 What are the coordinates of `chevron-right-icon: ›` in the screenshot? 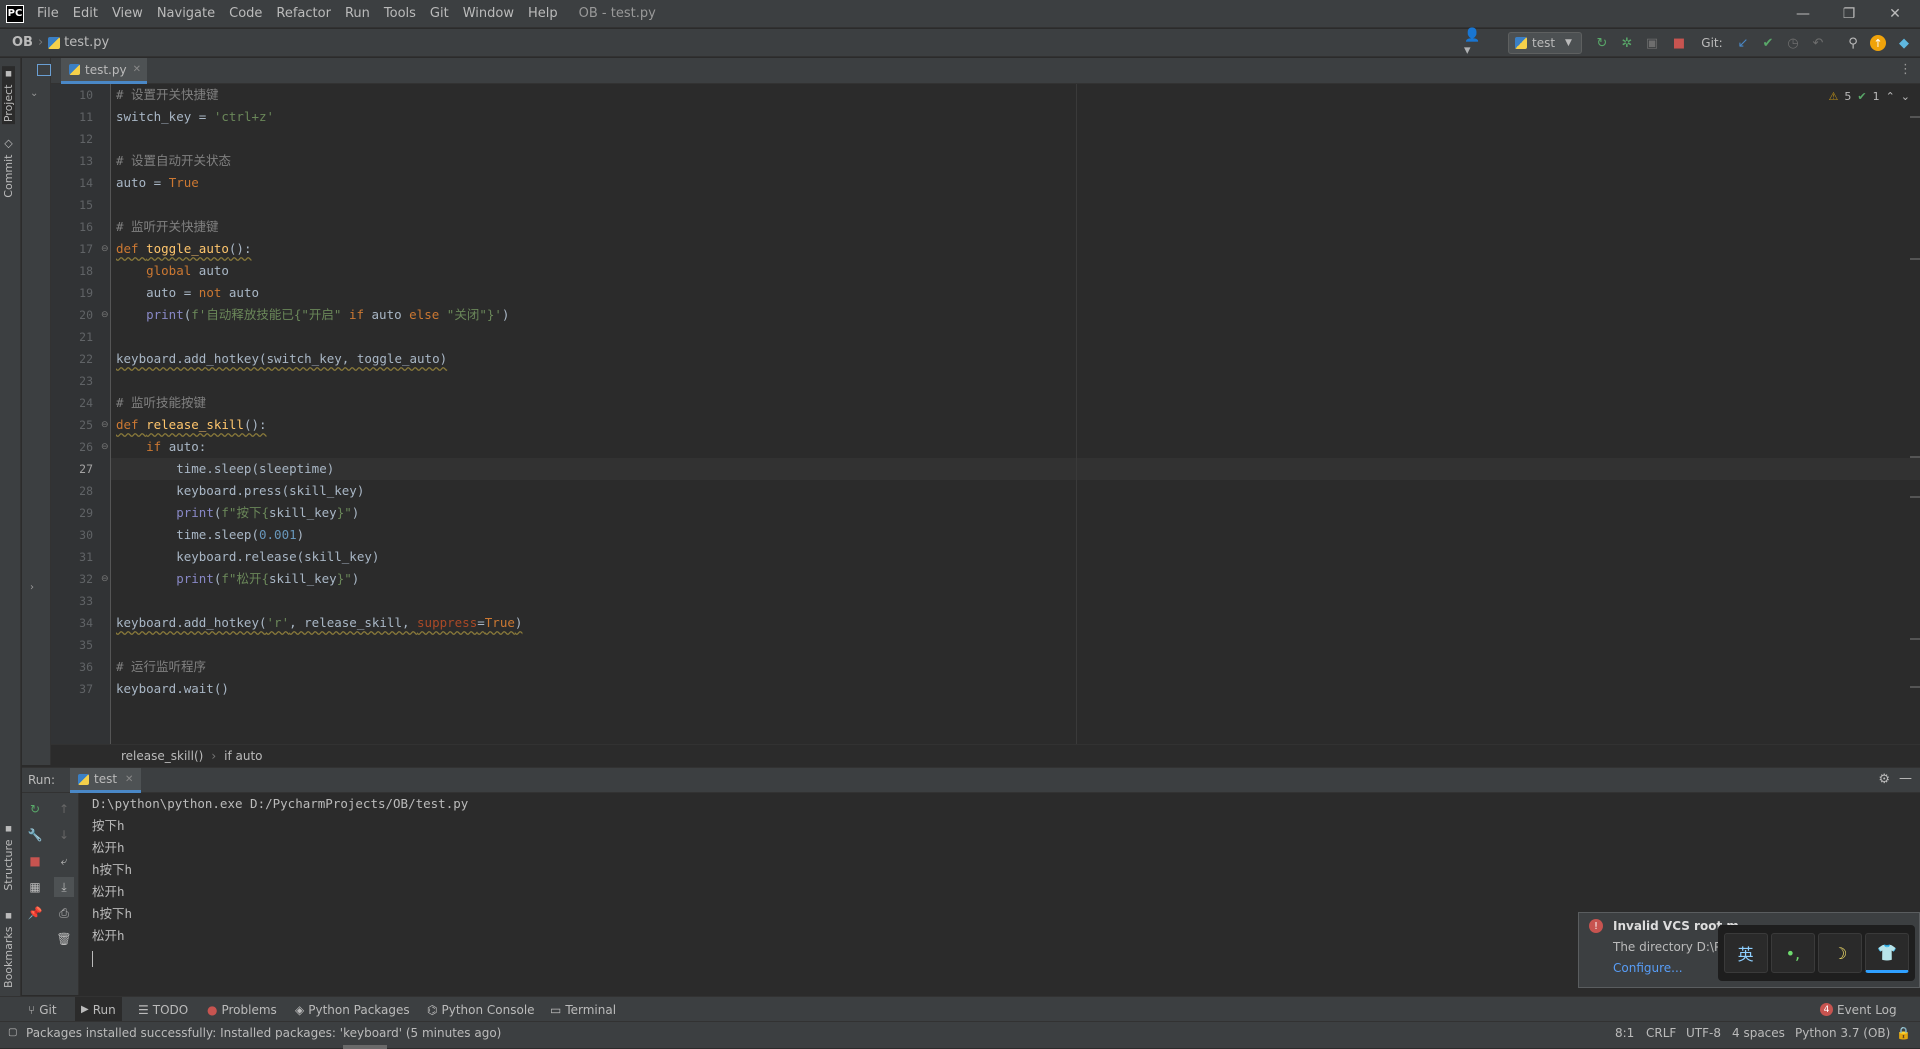 It's located at (32, 587).